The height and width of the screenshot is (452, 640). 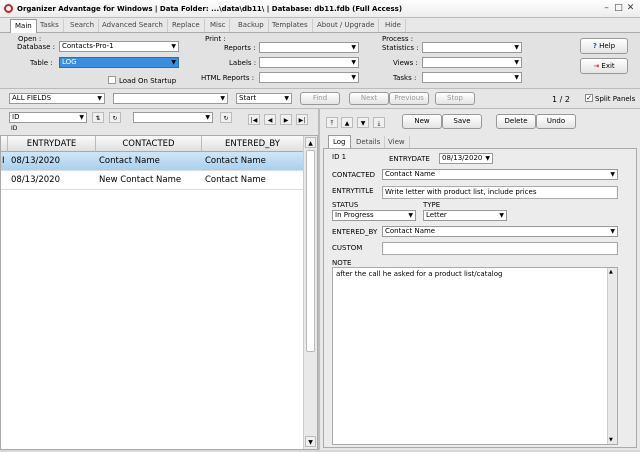 I want to click on status-label: STATUS, so click(x=345, y=205).